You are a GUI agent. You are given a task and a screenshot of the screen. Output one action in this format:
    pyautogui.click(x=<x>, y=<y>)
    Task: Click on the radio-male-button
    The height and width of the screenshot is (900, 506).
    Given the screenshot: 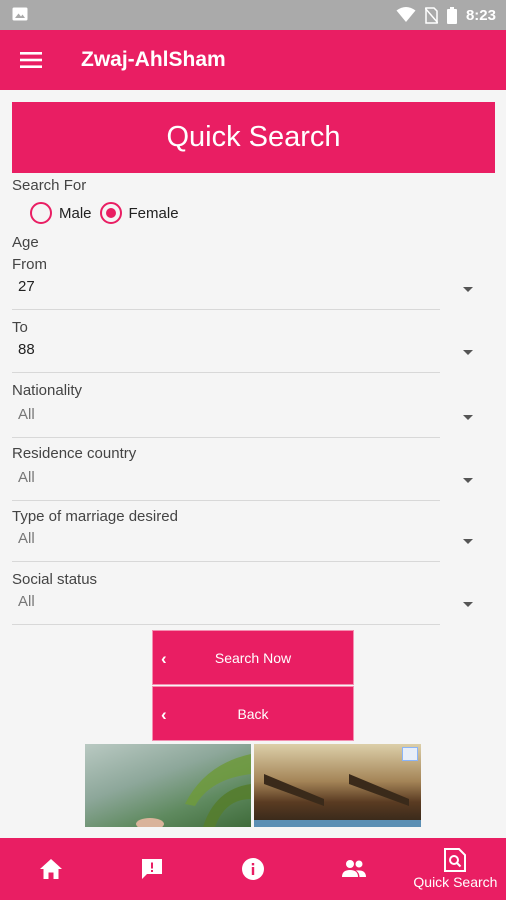 What is the action you would take?
    pyautogui.click(x=41, y=213)
    